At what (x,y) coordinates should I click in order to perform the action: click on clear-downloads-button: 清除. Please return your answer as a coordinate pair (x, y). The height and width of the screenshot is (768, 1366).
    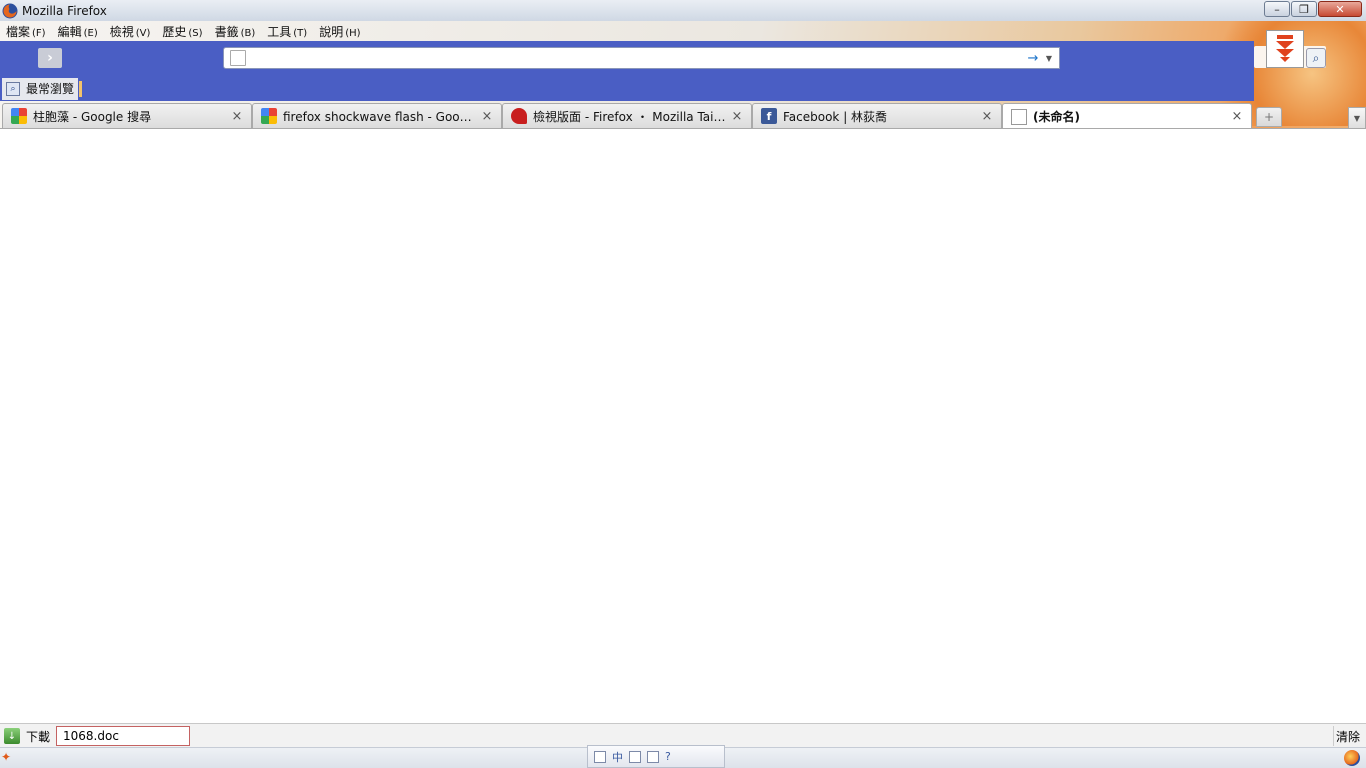
    Looking at the image, I should click on (1348, 736).